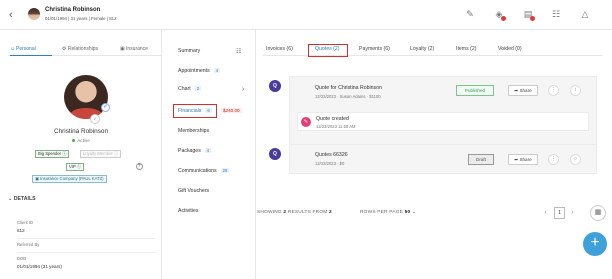 Image resolution: width=612 pixels, height=279 pixels. I want to click on quotes-tab-highlight, so click(328, 50).